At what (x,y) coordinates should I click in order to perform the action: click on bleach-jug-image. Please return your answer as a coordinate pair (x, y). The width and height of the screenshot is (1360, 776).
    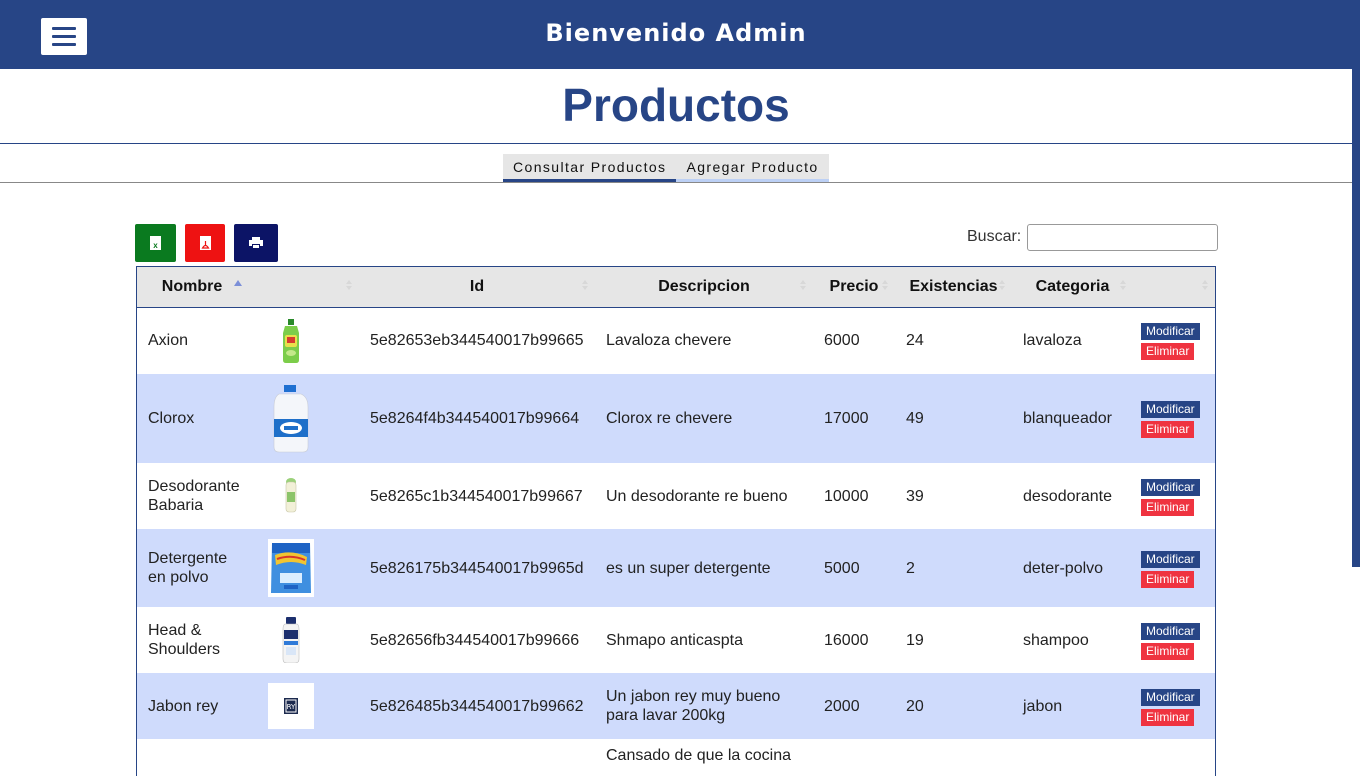
    Looking at the image, I should click on (303, 418).